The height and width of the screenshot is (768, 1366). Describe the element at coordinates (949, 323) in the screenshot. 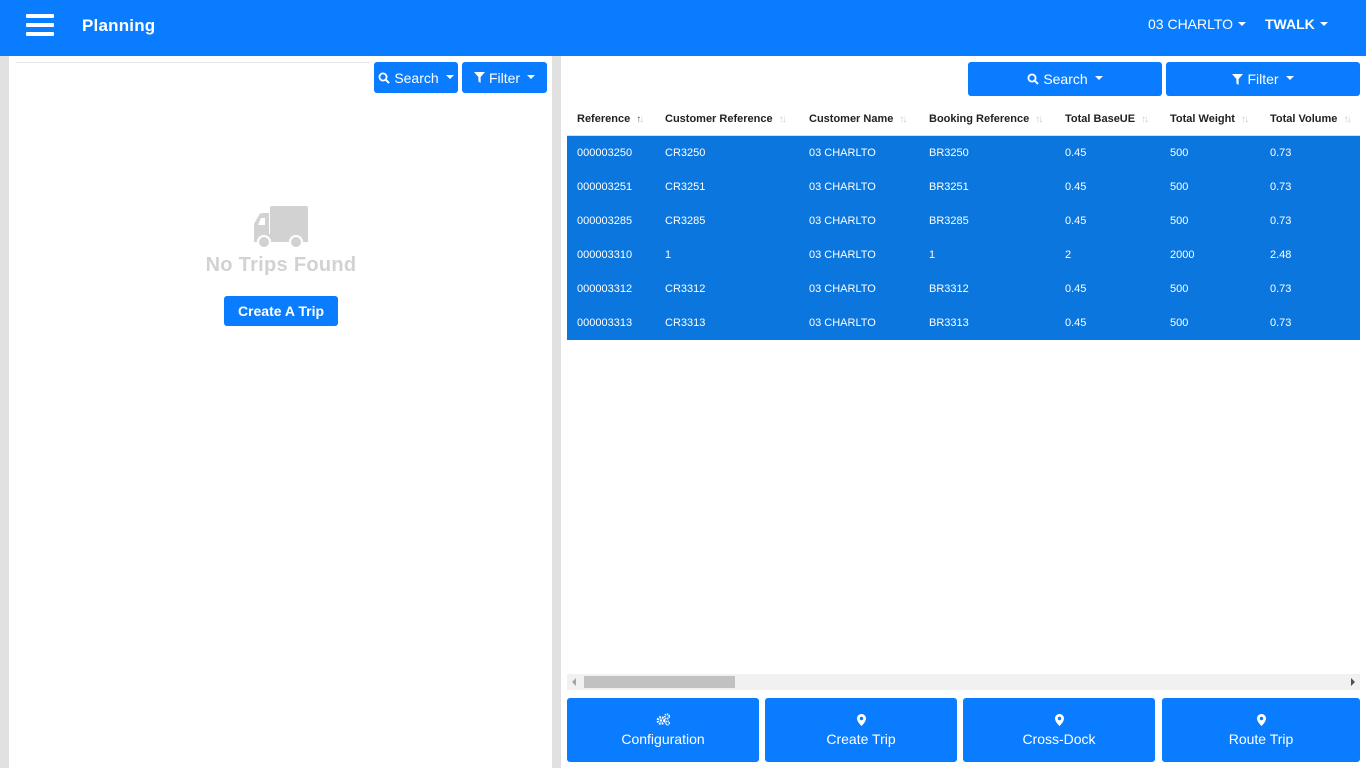

I see `cell-booking-reference: BR3313` at that location.